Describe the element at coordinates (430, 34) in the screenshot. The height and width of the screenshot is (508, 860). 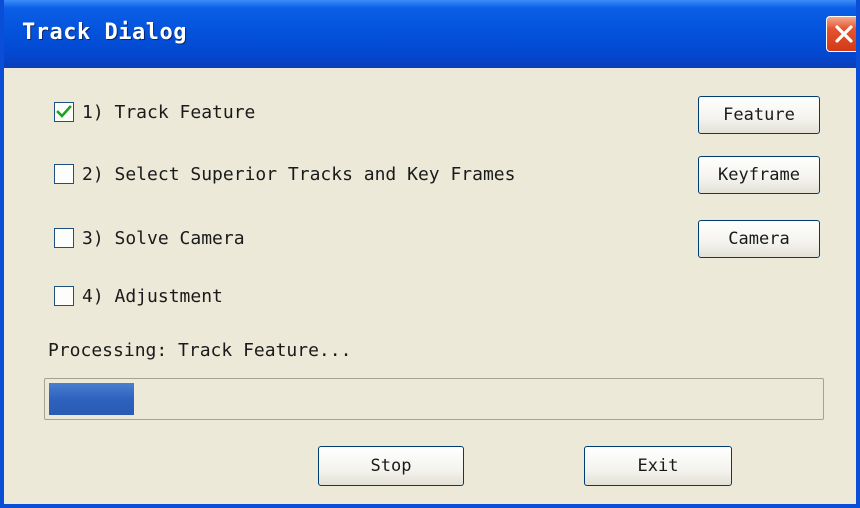
I see `title-bar: Track Dialog` at that location.